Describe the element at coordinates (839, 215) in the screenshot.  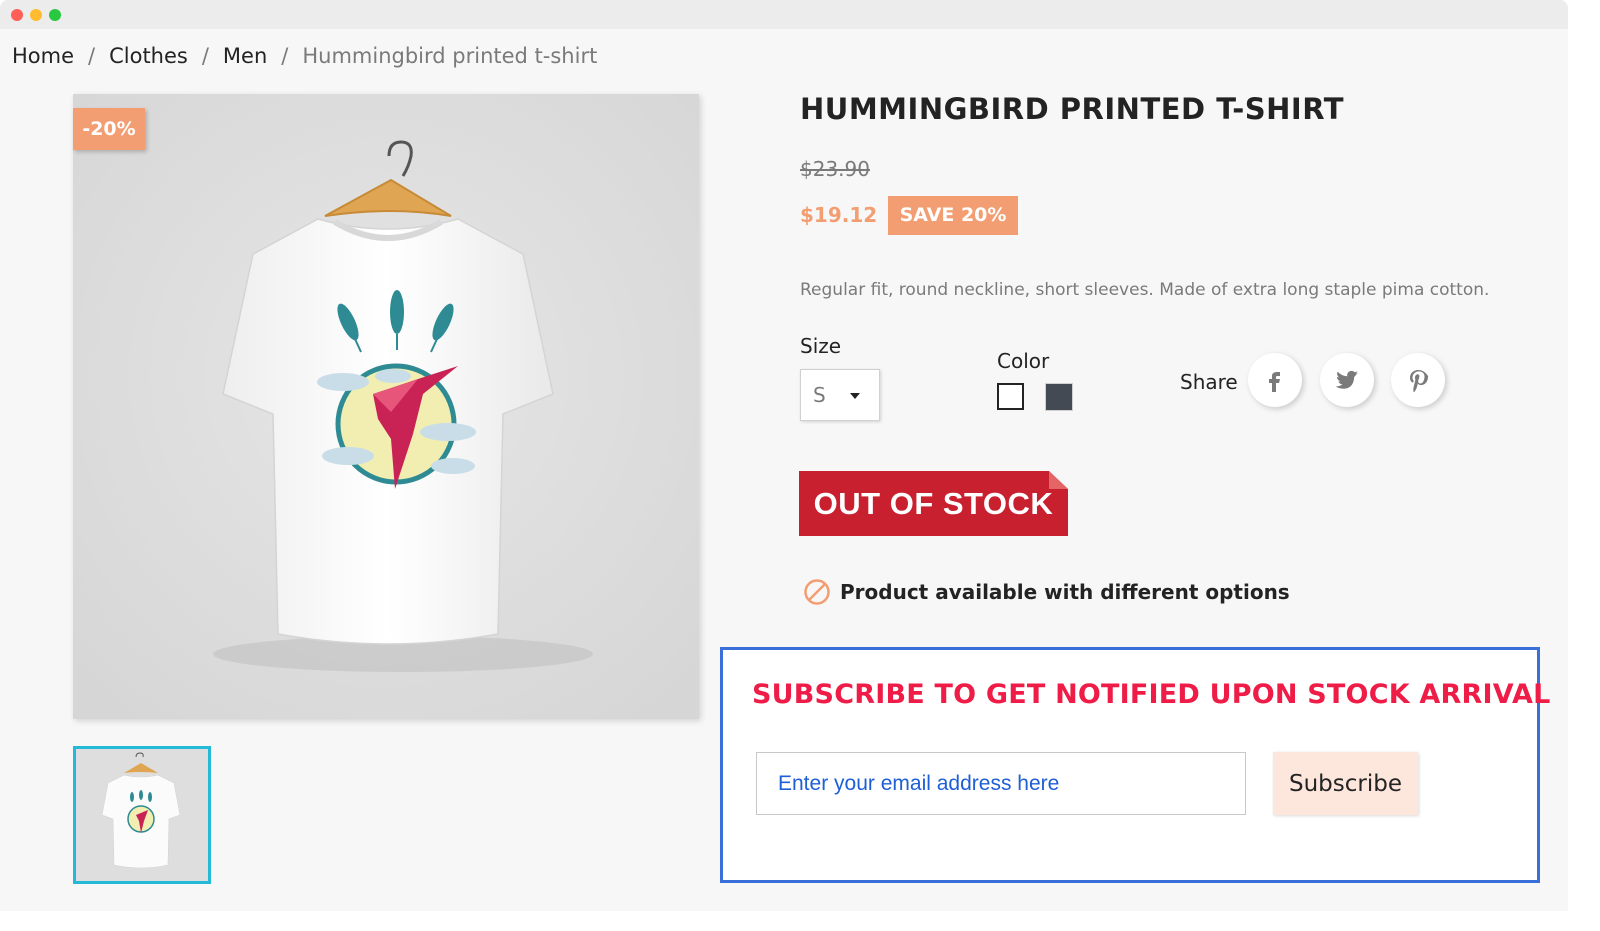
I see `current-price: $19.12` at that location.